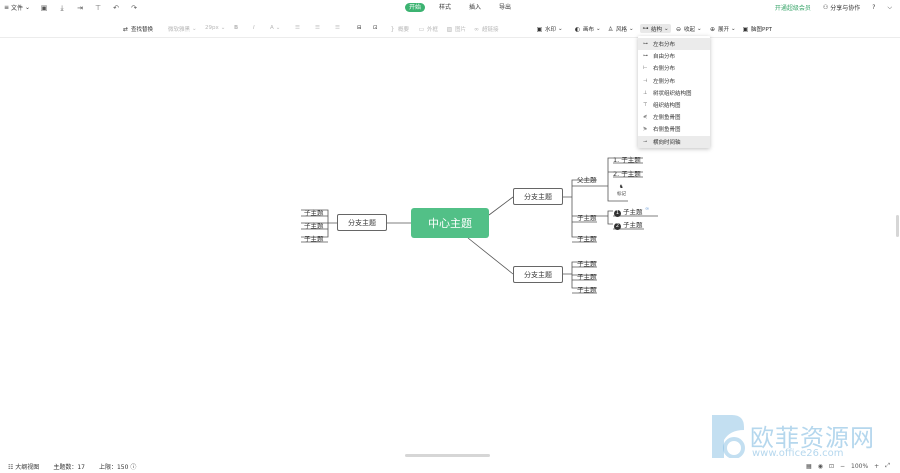  What do you see at coordinates (450, 465) in the screenshot?
I see `status-bar: ☷ 大纲视图 主题数：17 上限：150 ⓘ ▦ ◉ ⊡ − 100% + ⤢` at bounding box center [450, 465].